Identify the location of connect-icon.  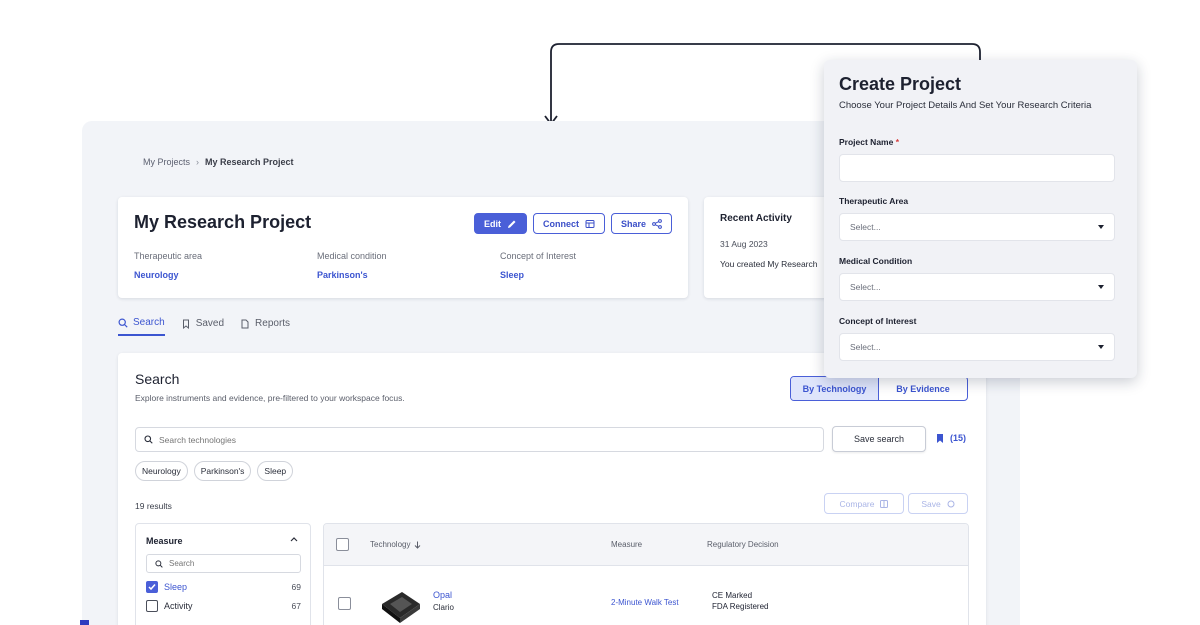
(590, 223).